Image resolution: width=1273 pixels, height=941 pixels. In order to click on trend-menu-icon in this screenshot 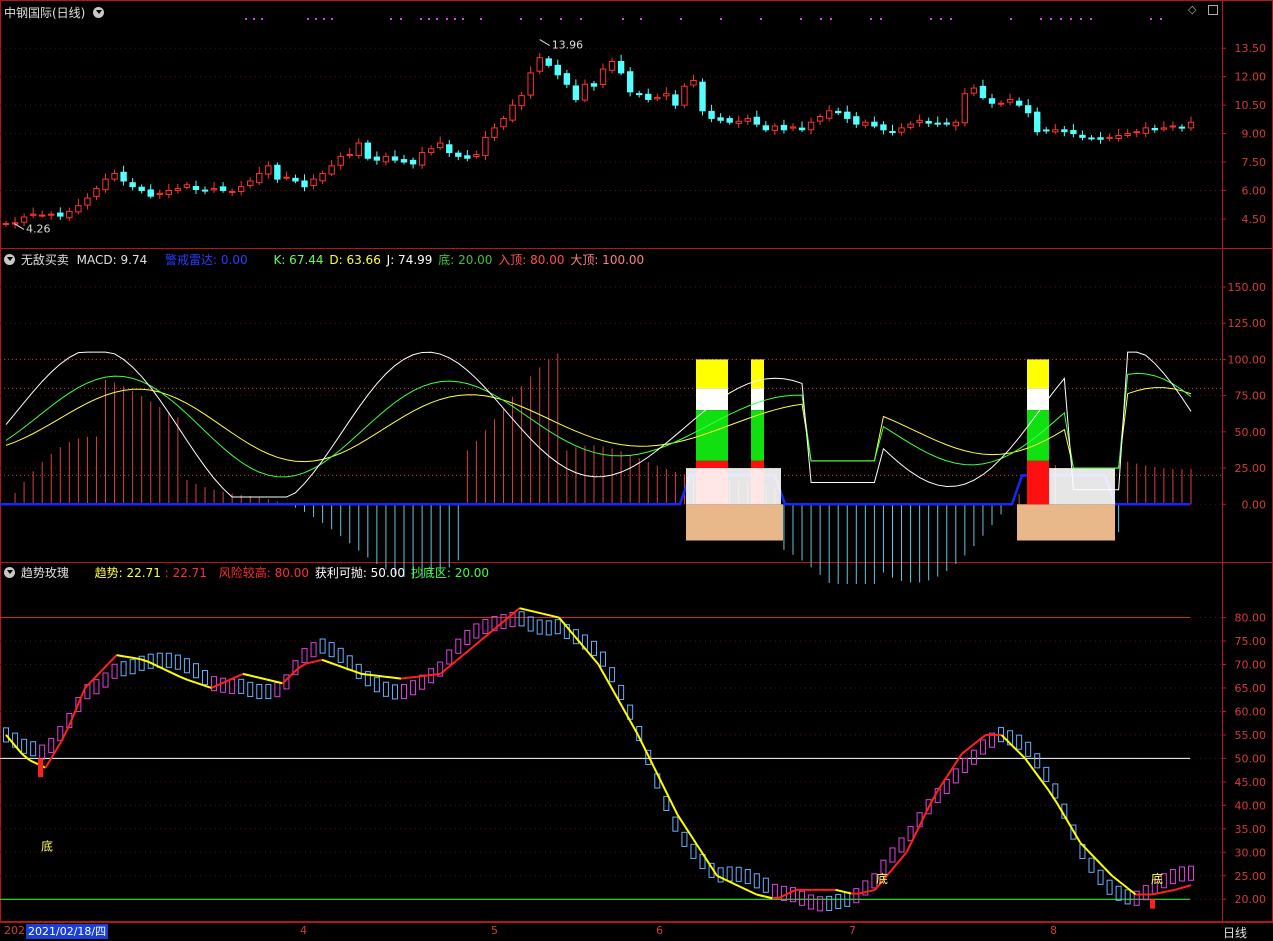, I will do `click(9, 572)`.